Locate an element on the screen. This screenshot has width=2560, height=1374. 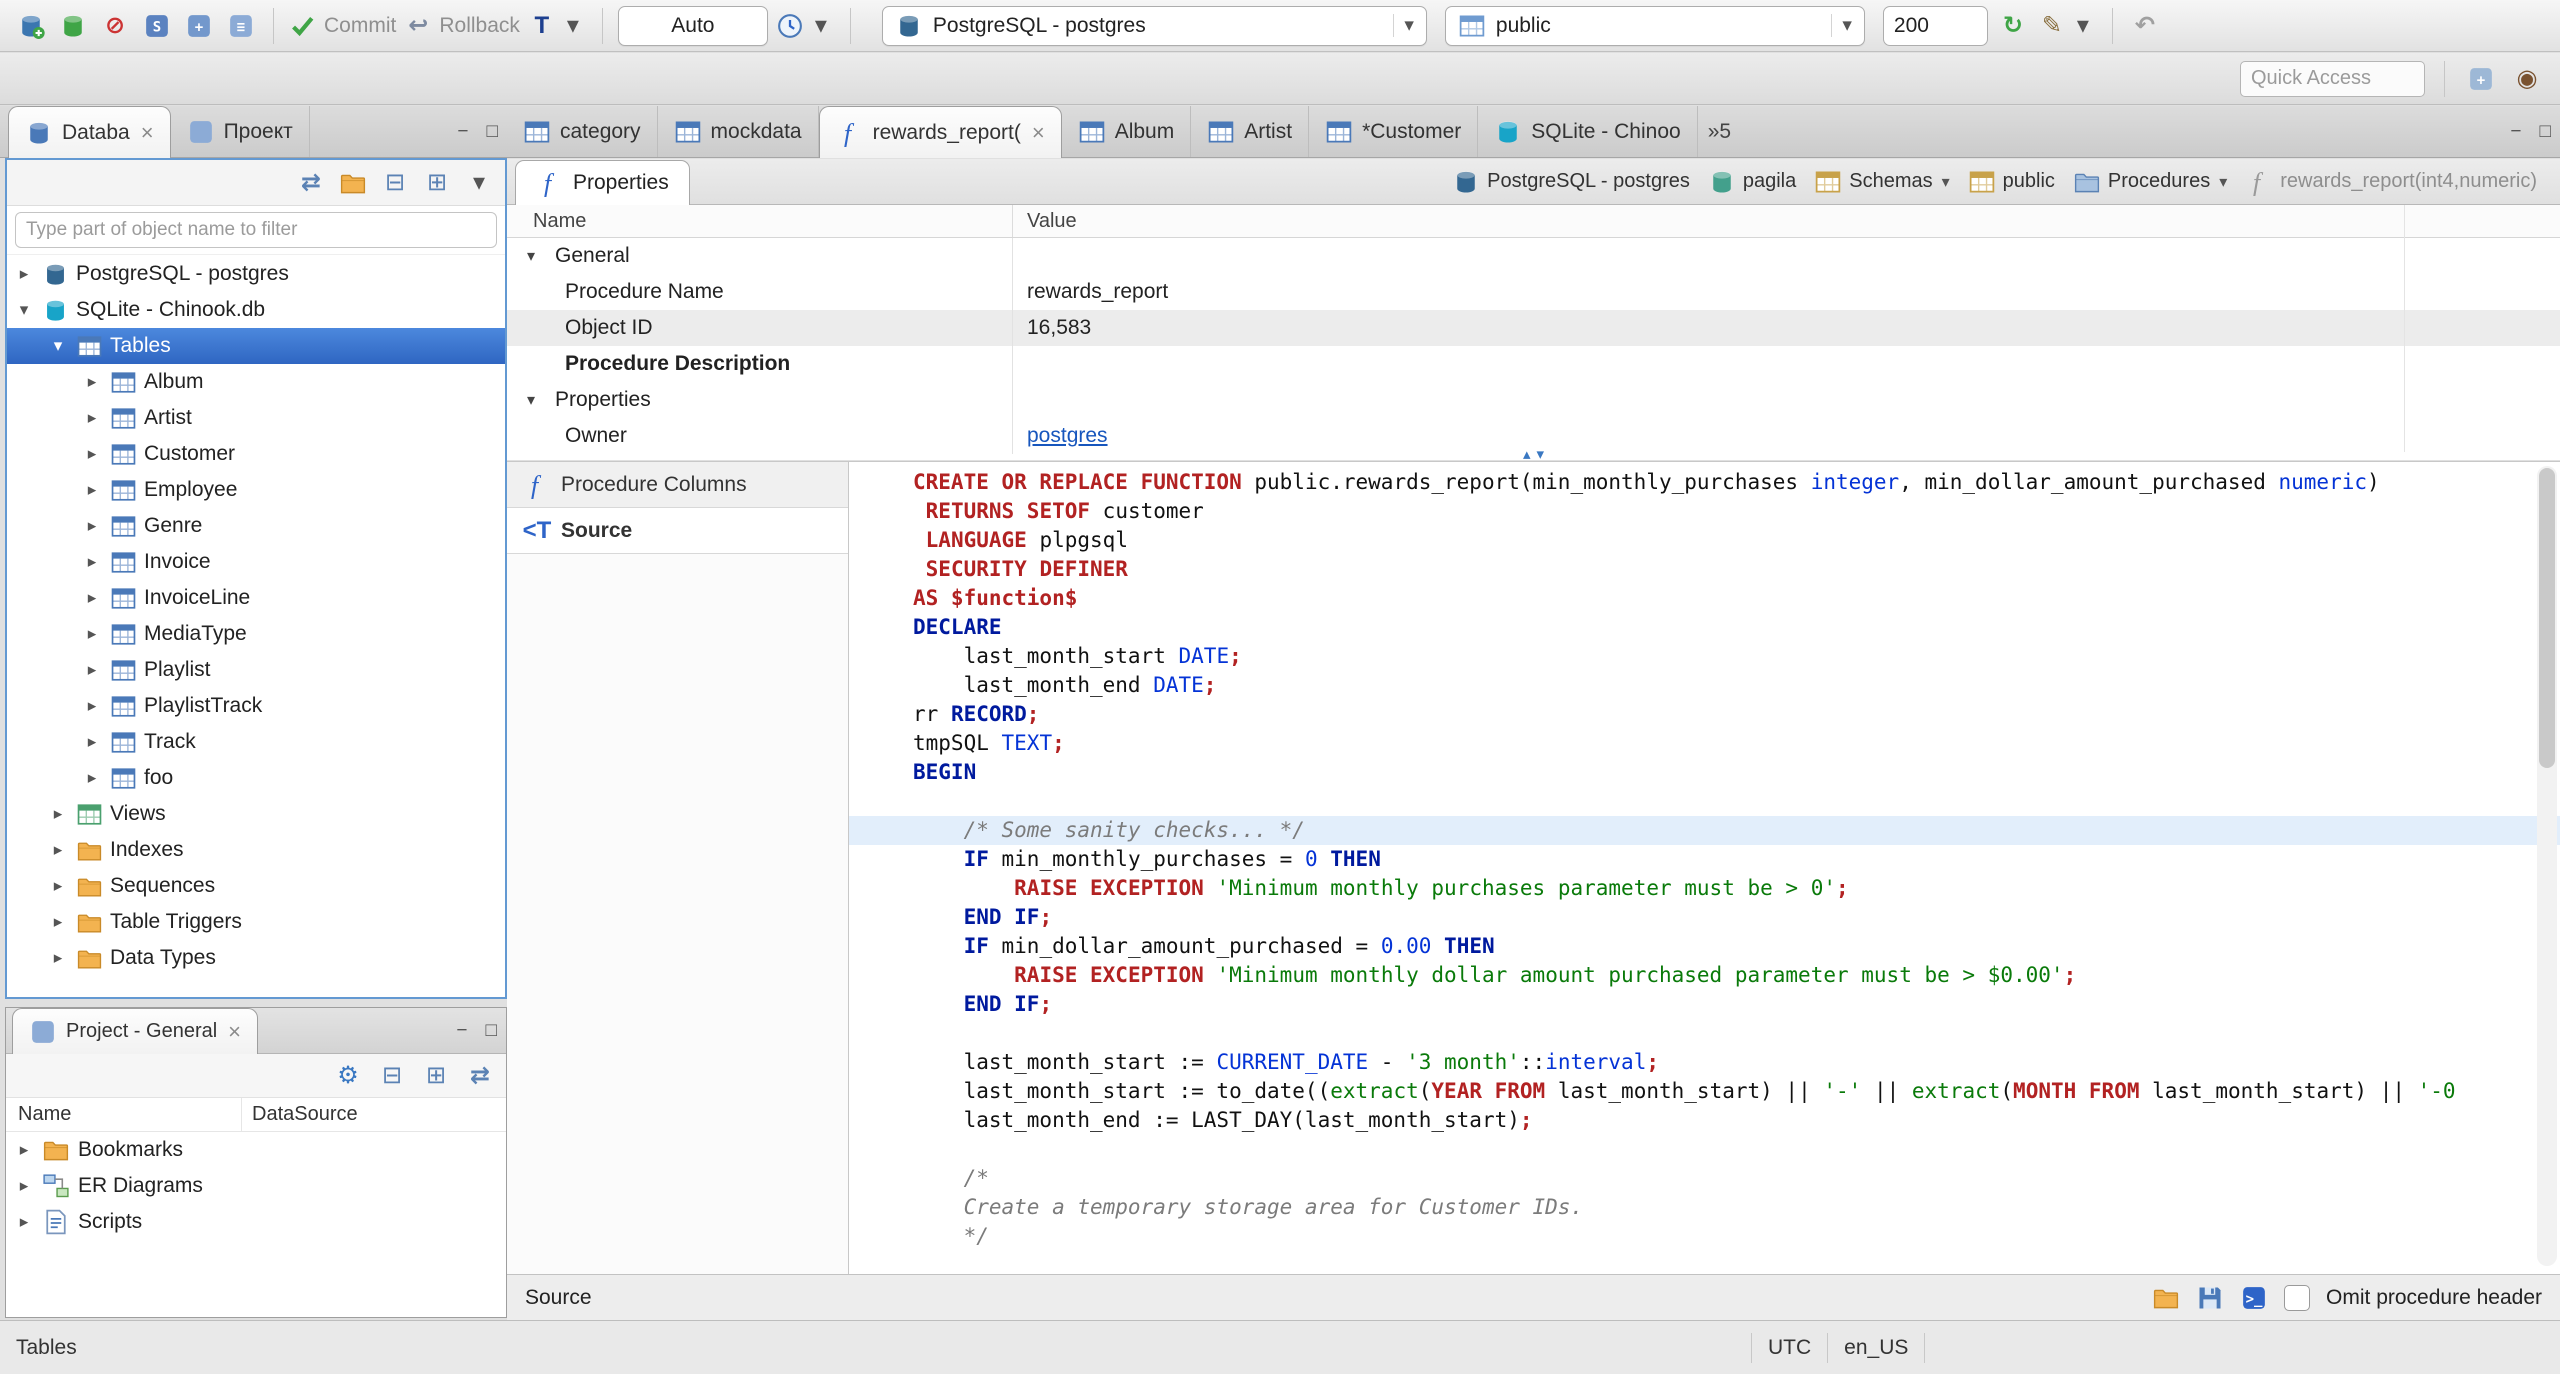
commit-mode-combo: Auto is located at coordinates (692, 25).